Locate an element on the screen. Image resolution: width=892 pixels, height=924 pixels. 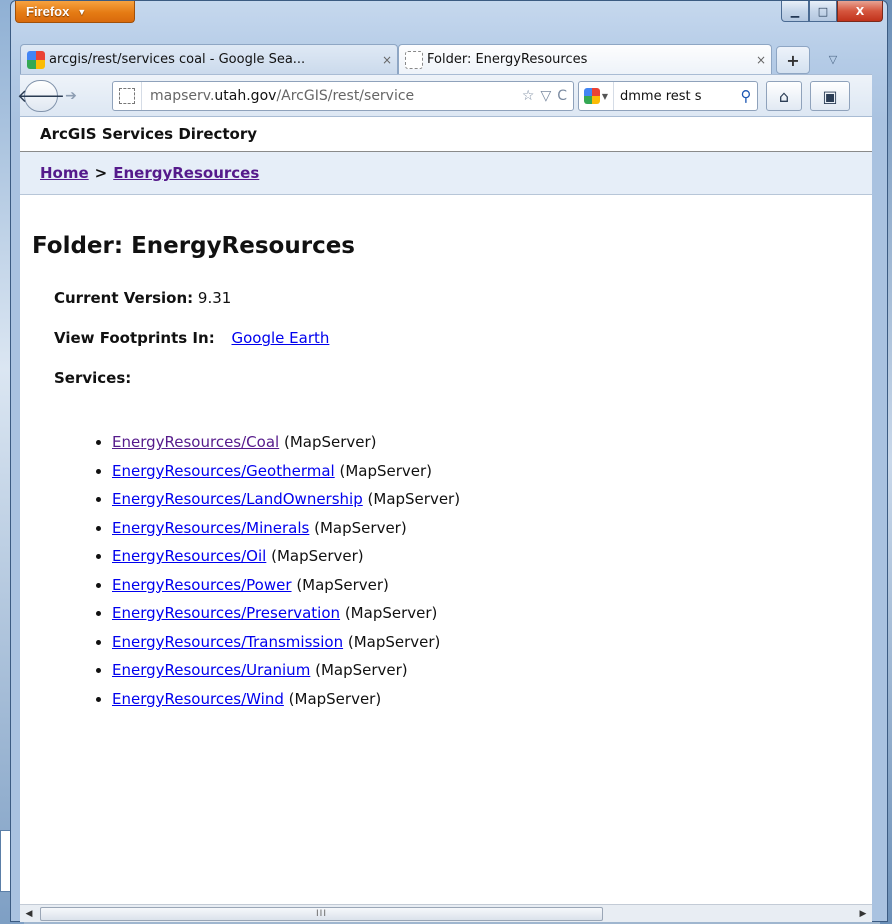
url-text: mapserv.utah.gov/ArcGIS/rest/service is located at coordinates (332, 96).